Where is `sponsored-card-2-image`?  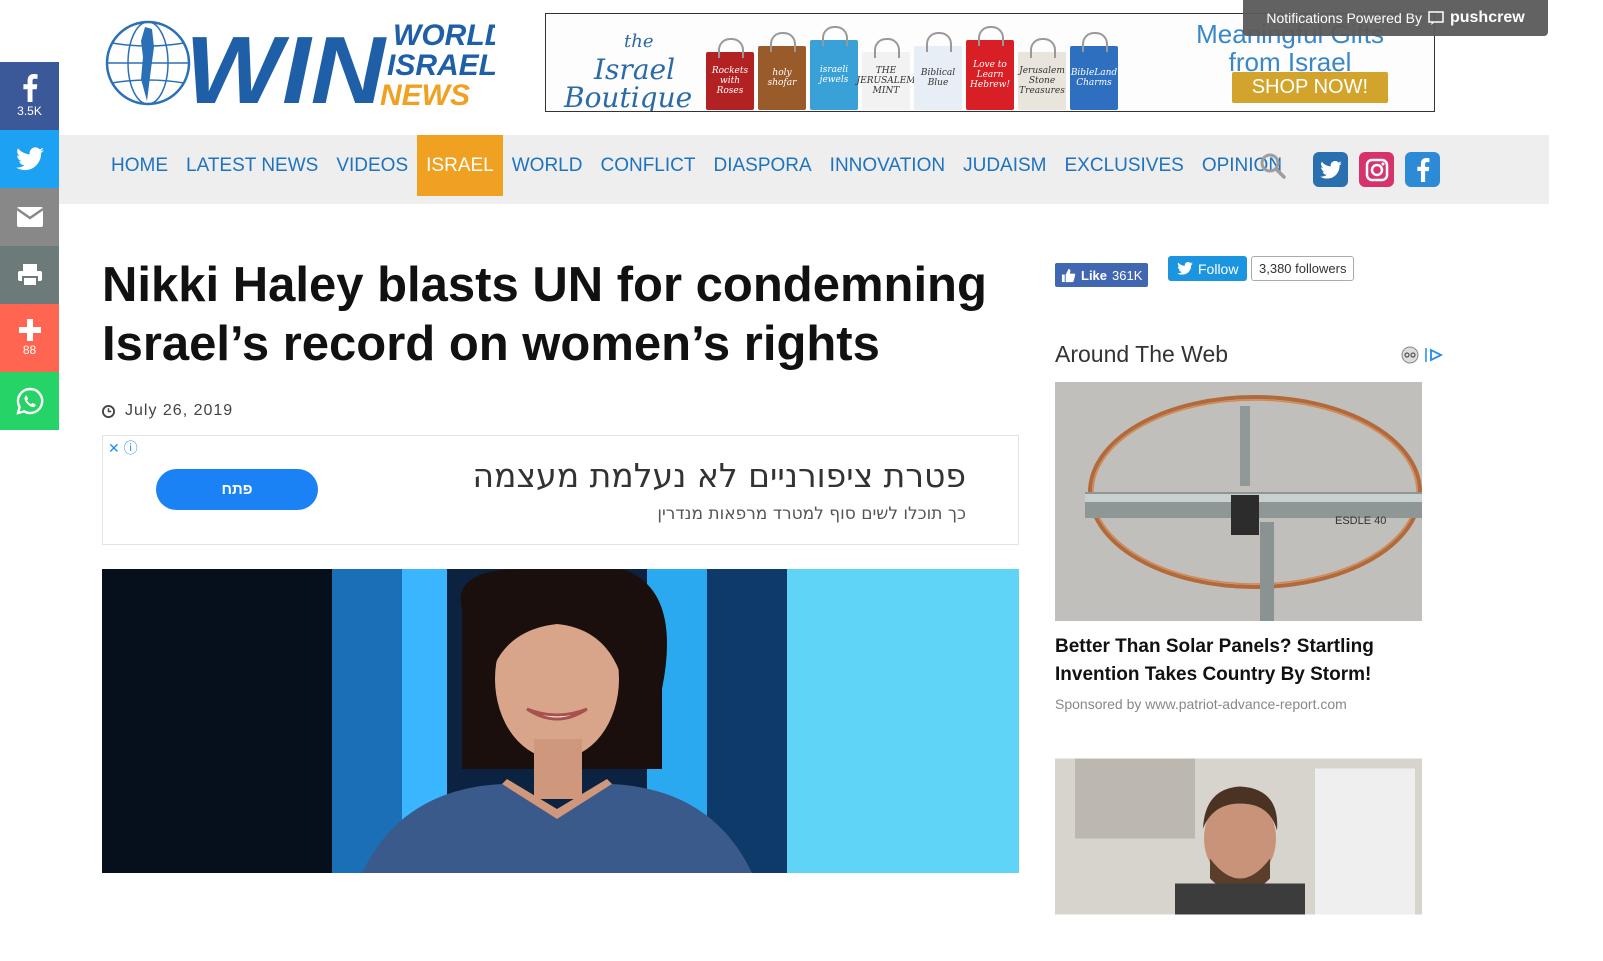 sponsored-card-2-image is located at coordinates (1238, 836).